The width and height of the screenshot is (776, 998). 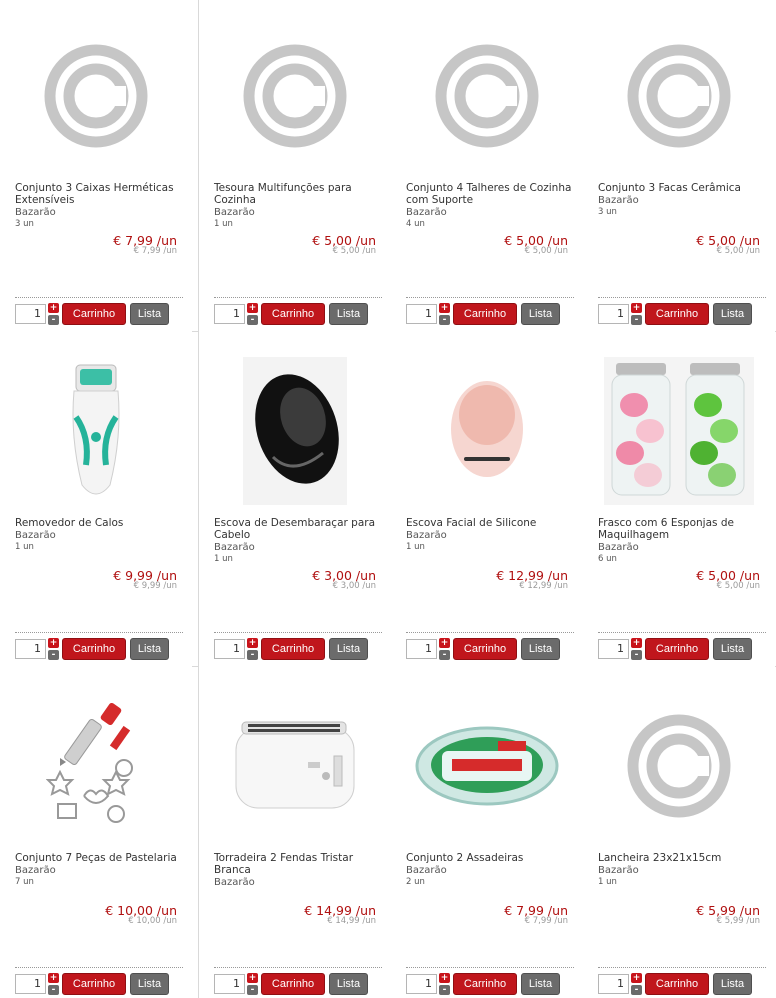 I want to click on product-name: Frasco com 6 Esponjas de Maquilhagem, so click(x=666, y=529).